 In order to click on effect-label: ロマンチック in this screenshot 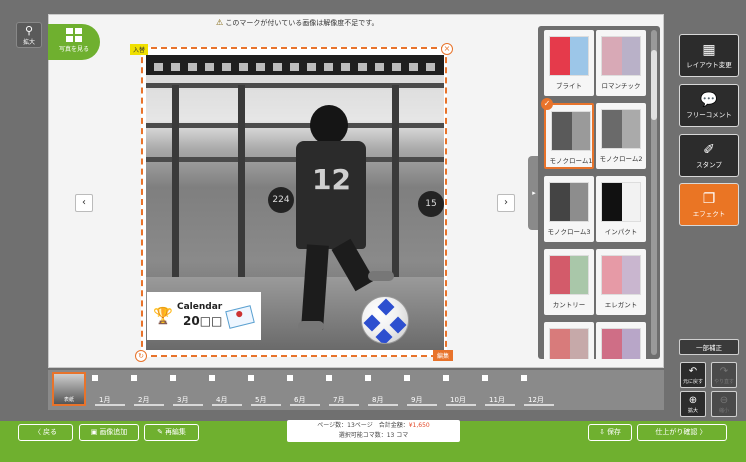, I will do `click(621, 86)`.